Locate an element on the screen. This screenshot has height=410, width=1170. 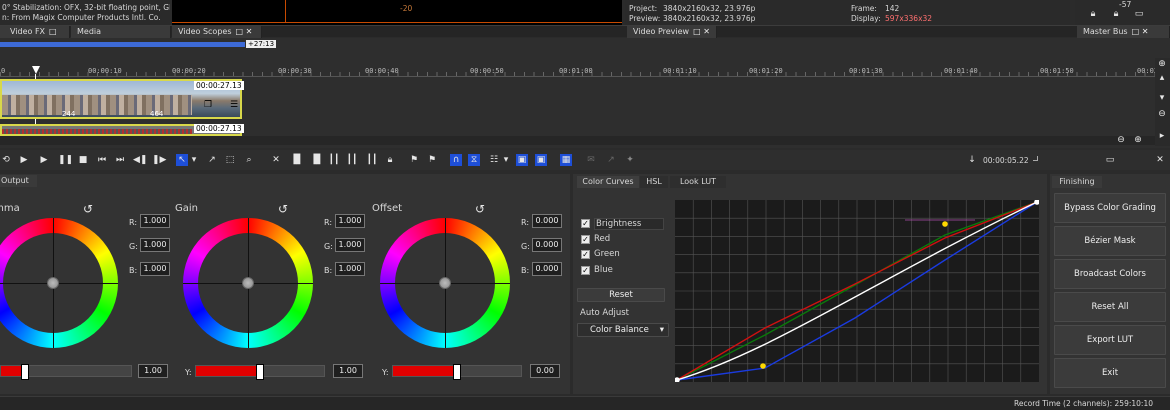
cursor-lock-icon: ↗ is located at coordinates (611, 160).